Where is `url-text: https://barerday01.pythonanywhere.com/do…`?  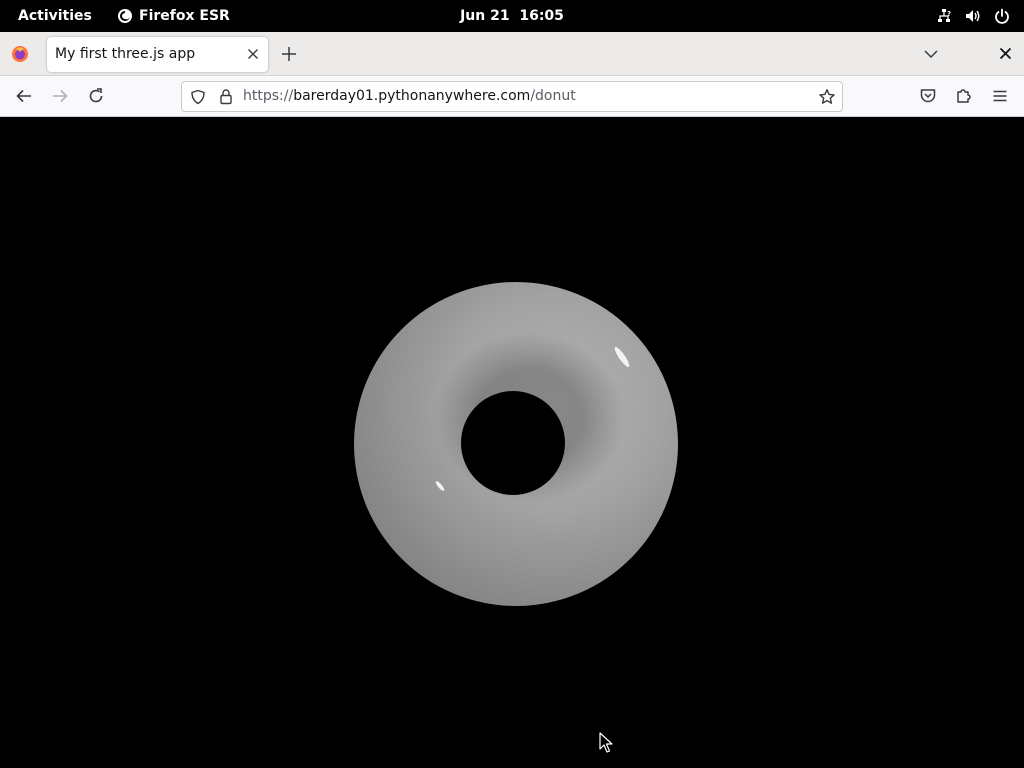 url-text: https://barerday01.pythonanywhere.com/do… is located at coordinates (409, 96).